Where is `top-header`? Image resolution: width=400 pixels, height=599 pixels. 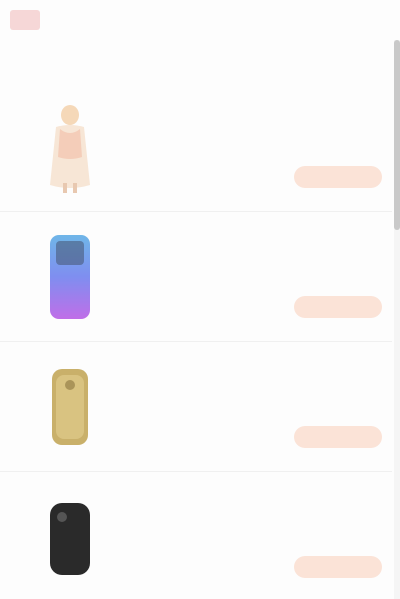 top-header is located at coordinates (200, 20).